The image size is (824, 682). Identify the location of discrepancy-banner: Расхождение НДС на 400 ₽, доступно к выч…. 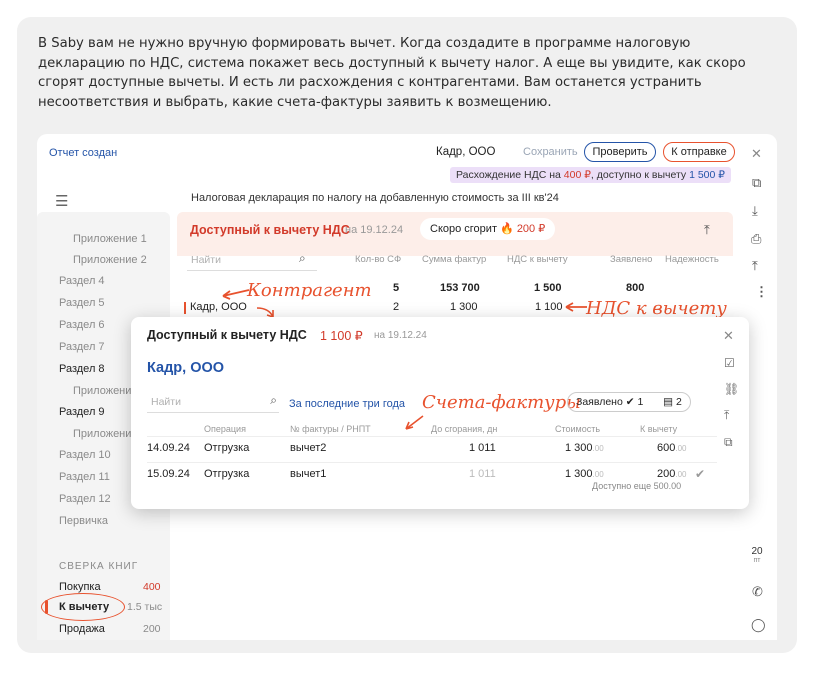
(590, 175).